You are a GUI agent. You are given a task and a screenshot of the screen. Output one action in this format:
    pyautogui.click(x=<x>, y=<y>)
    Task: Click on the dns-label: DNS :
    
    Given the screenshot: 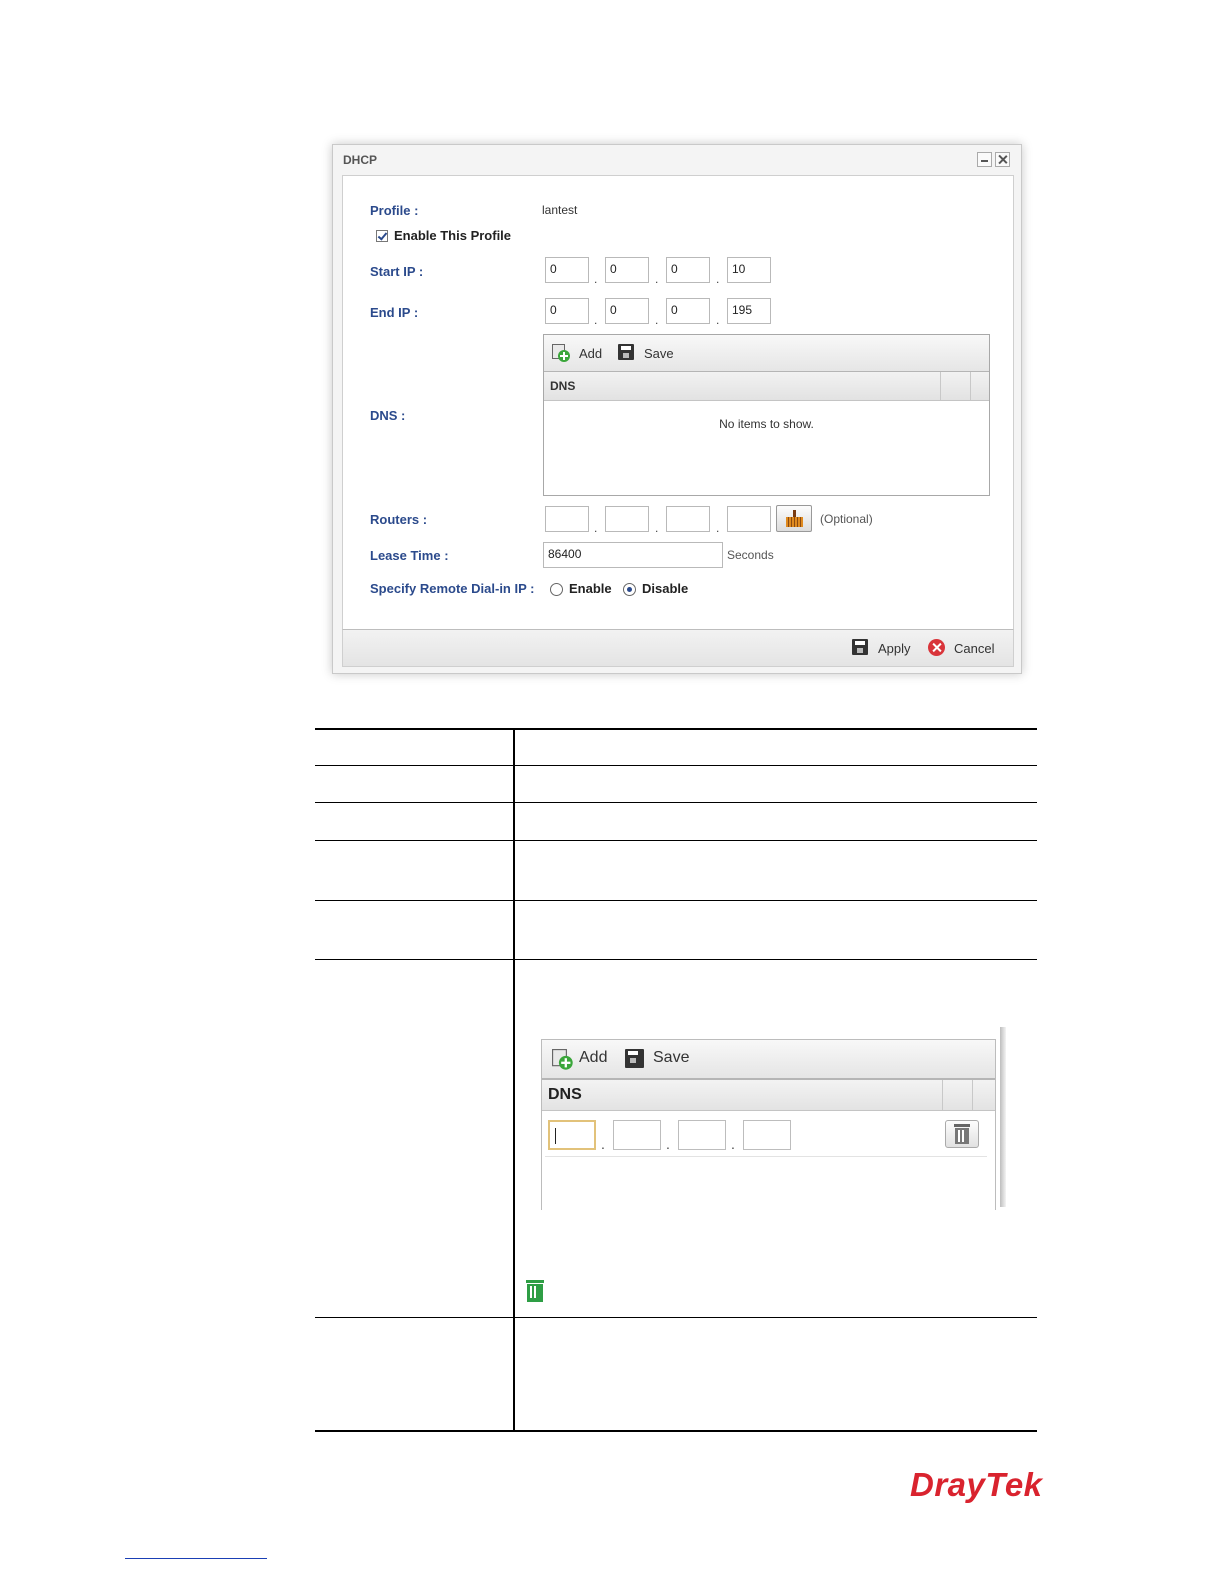 What is the action you would take?
    pyautogui.click(x=388, y=415)
    